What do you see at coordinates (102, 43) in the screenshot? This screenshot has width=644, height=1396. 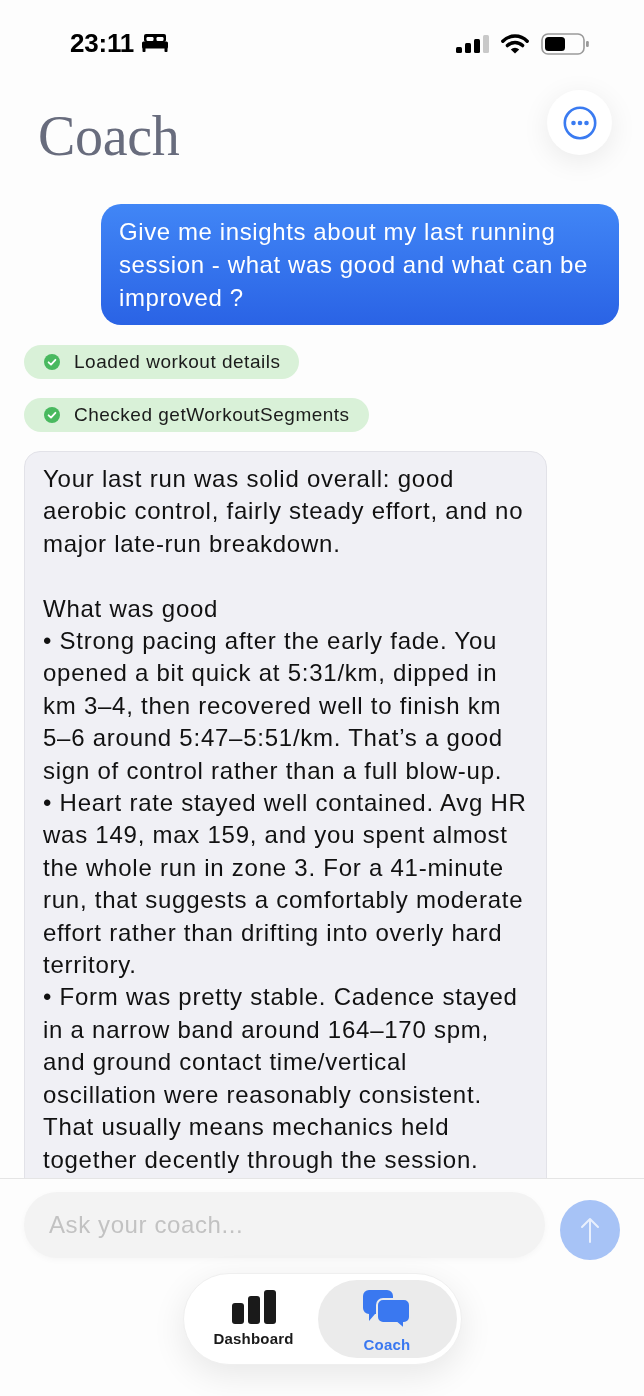 I see `status-time: 23:11` at bounding box center [102, 43].